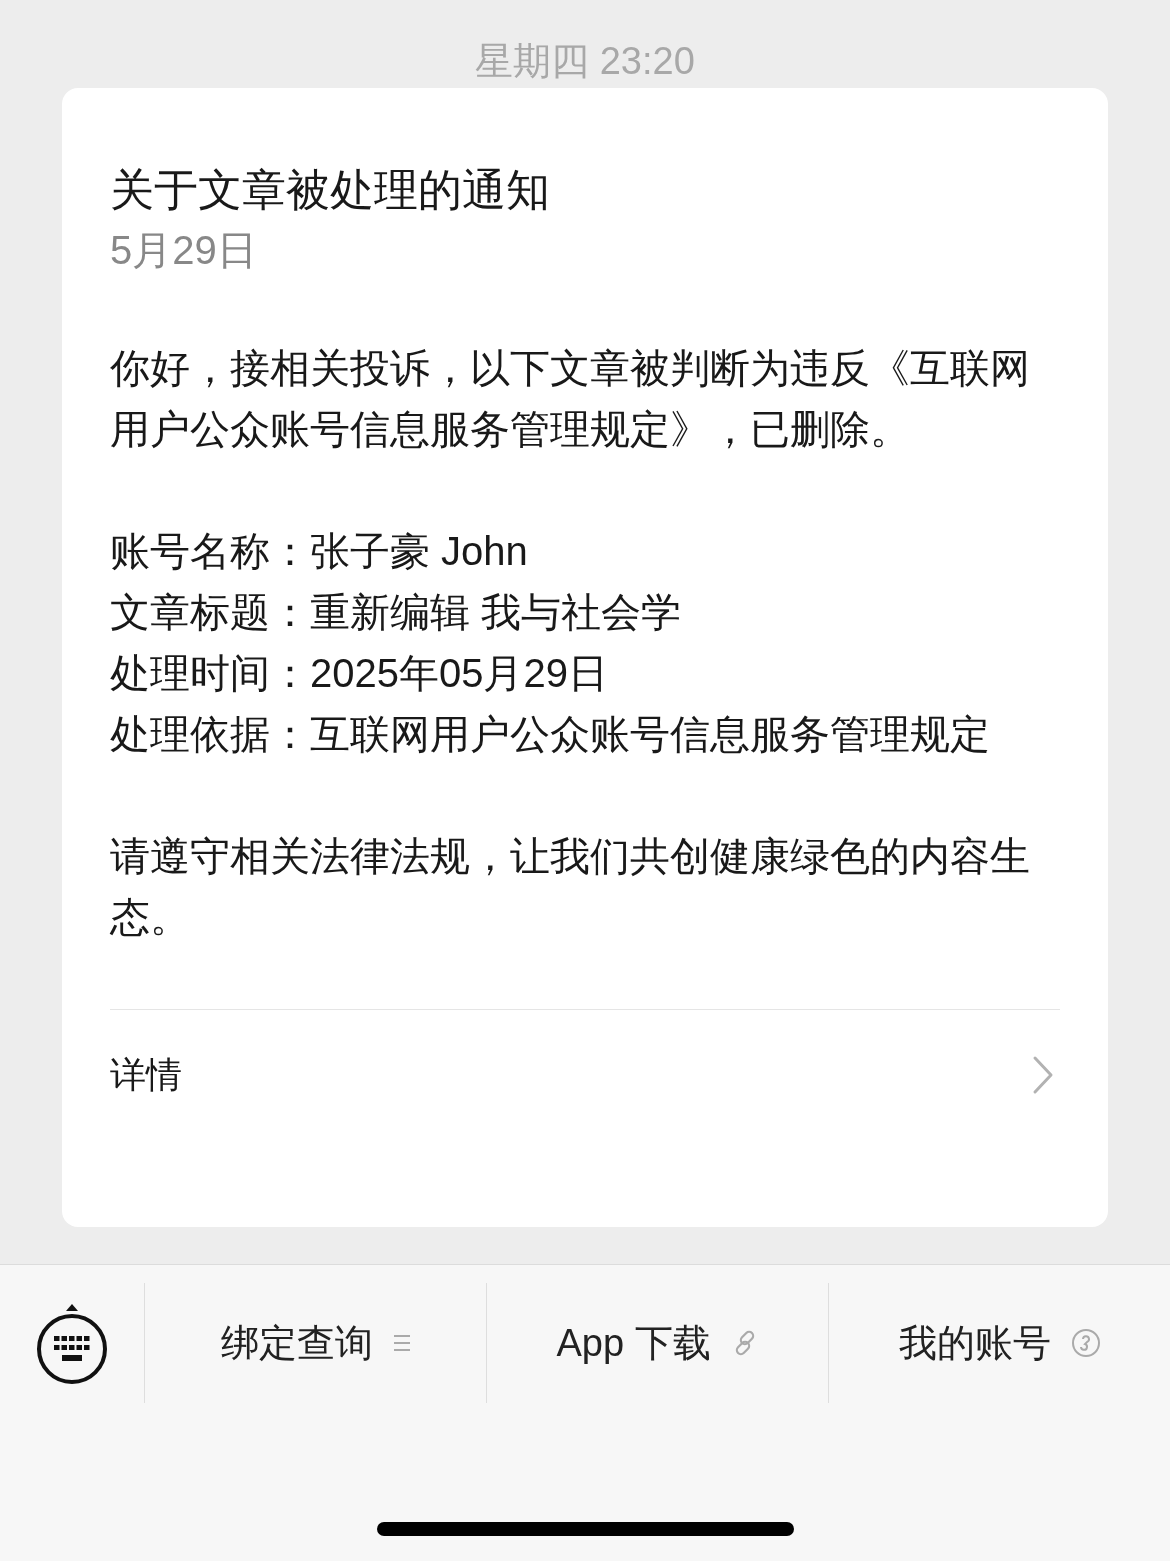 Image resolution: width=1170 pixels, height=1561 pixels. I want to click on menu-tab: 我的账号, so click(999, 1343).